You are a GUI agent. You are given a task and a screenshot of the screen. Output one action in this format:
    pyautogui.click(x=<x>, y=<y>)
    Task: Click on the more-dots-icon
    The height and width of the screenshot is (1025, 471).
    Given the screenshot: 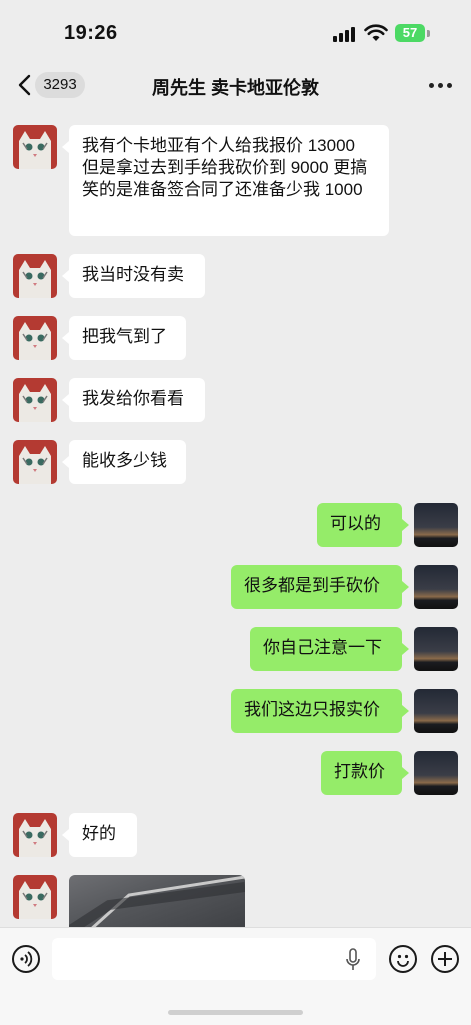 What is the action you would take?
    pyautogui.click(x=441, y=85)
    